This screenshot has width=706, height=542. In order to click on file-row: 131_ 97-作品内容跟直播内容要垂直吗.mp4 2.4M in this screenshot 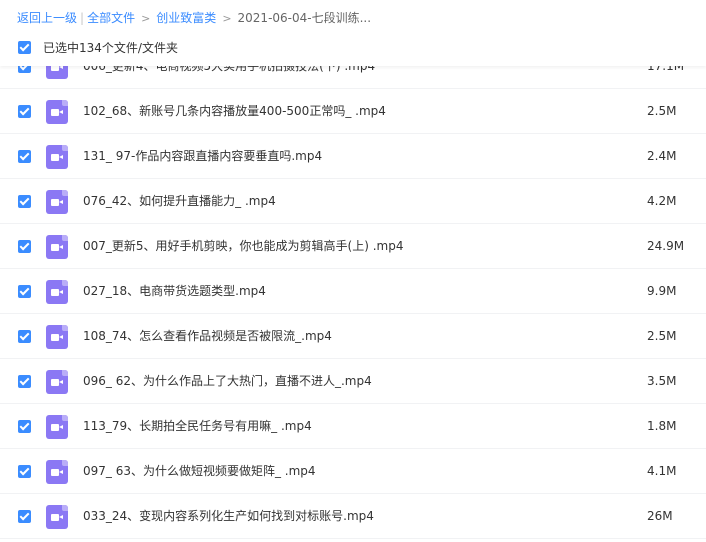, I will do `click(353, 156)`.